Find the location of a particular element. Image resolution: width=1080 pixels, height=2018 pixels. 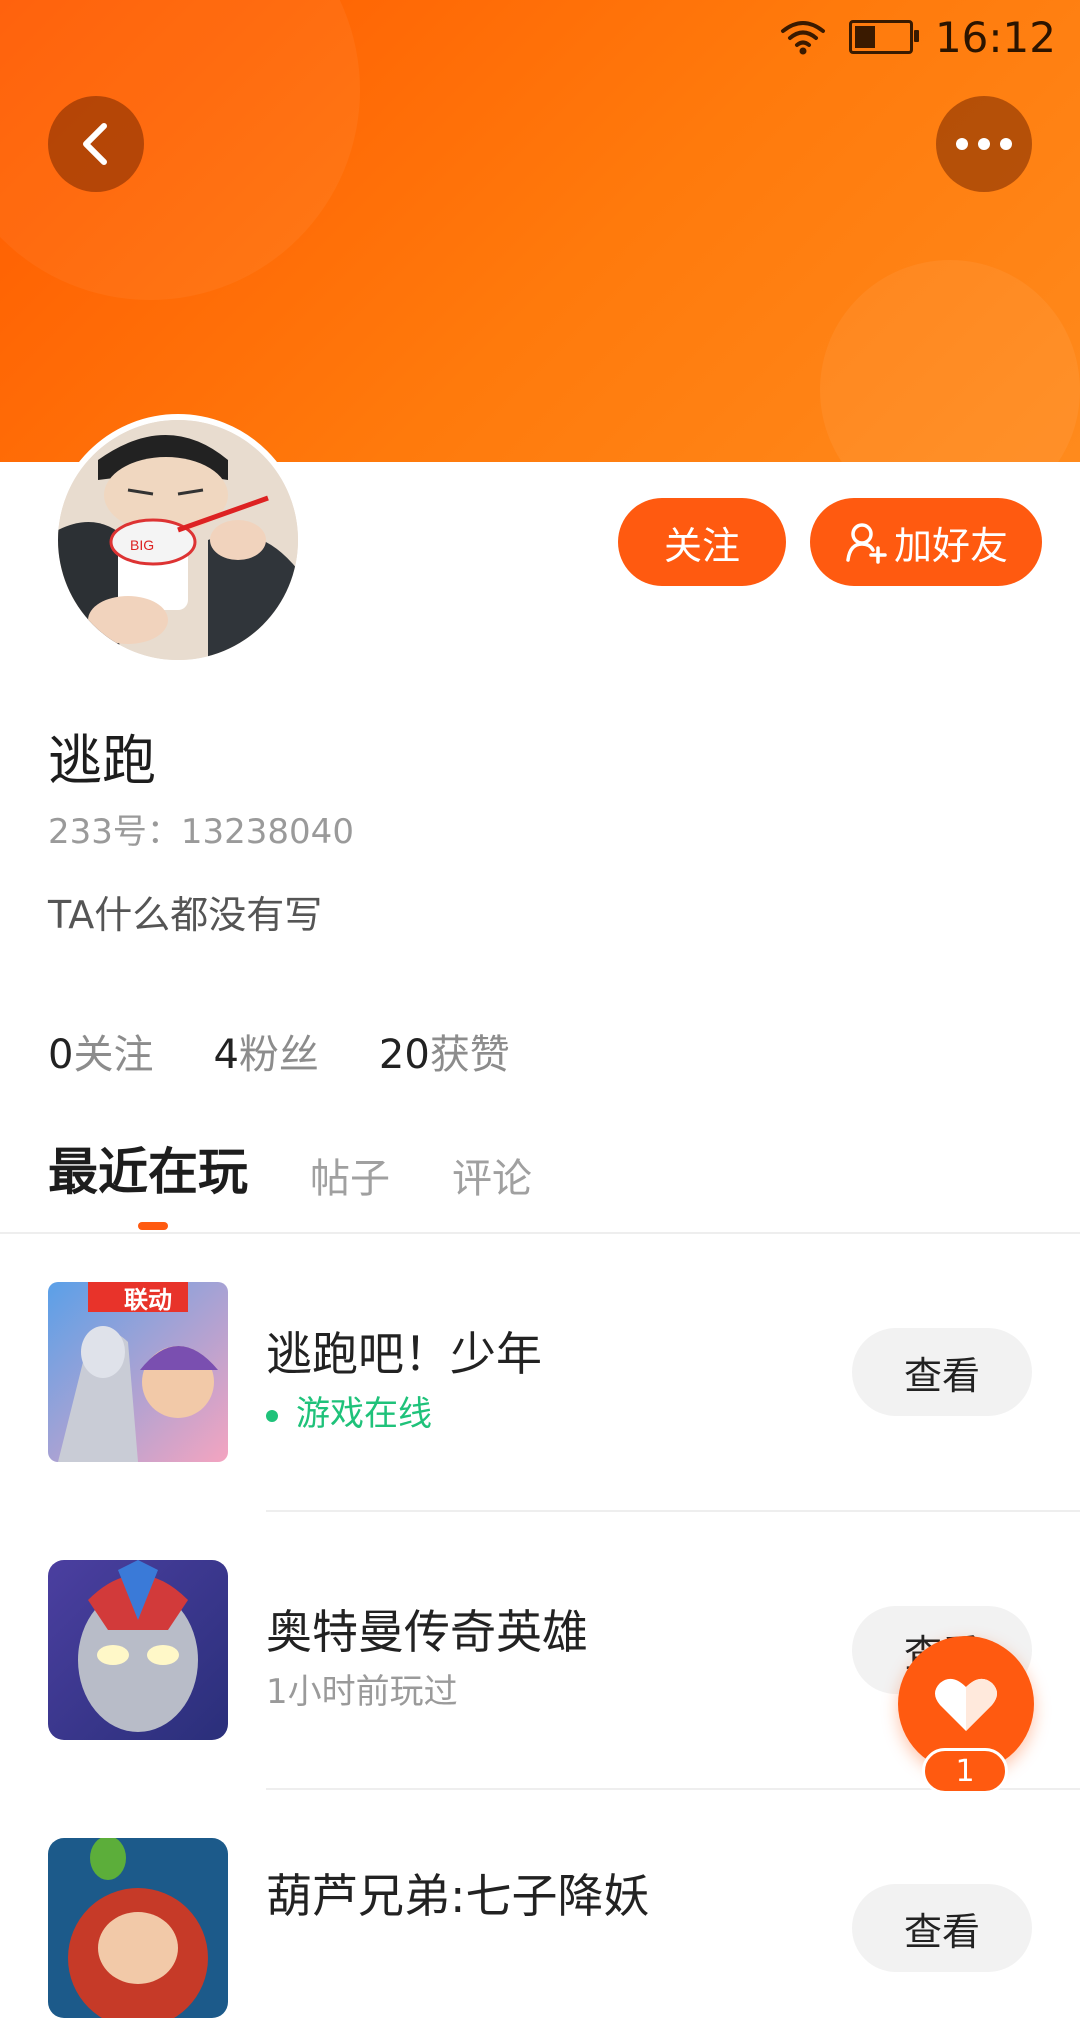

stat-following: 0关注 is located at coordinates (100, 1051).